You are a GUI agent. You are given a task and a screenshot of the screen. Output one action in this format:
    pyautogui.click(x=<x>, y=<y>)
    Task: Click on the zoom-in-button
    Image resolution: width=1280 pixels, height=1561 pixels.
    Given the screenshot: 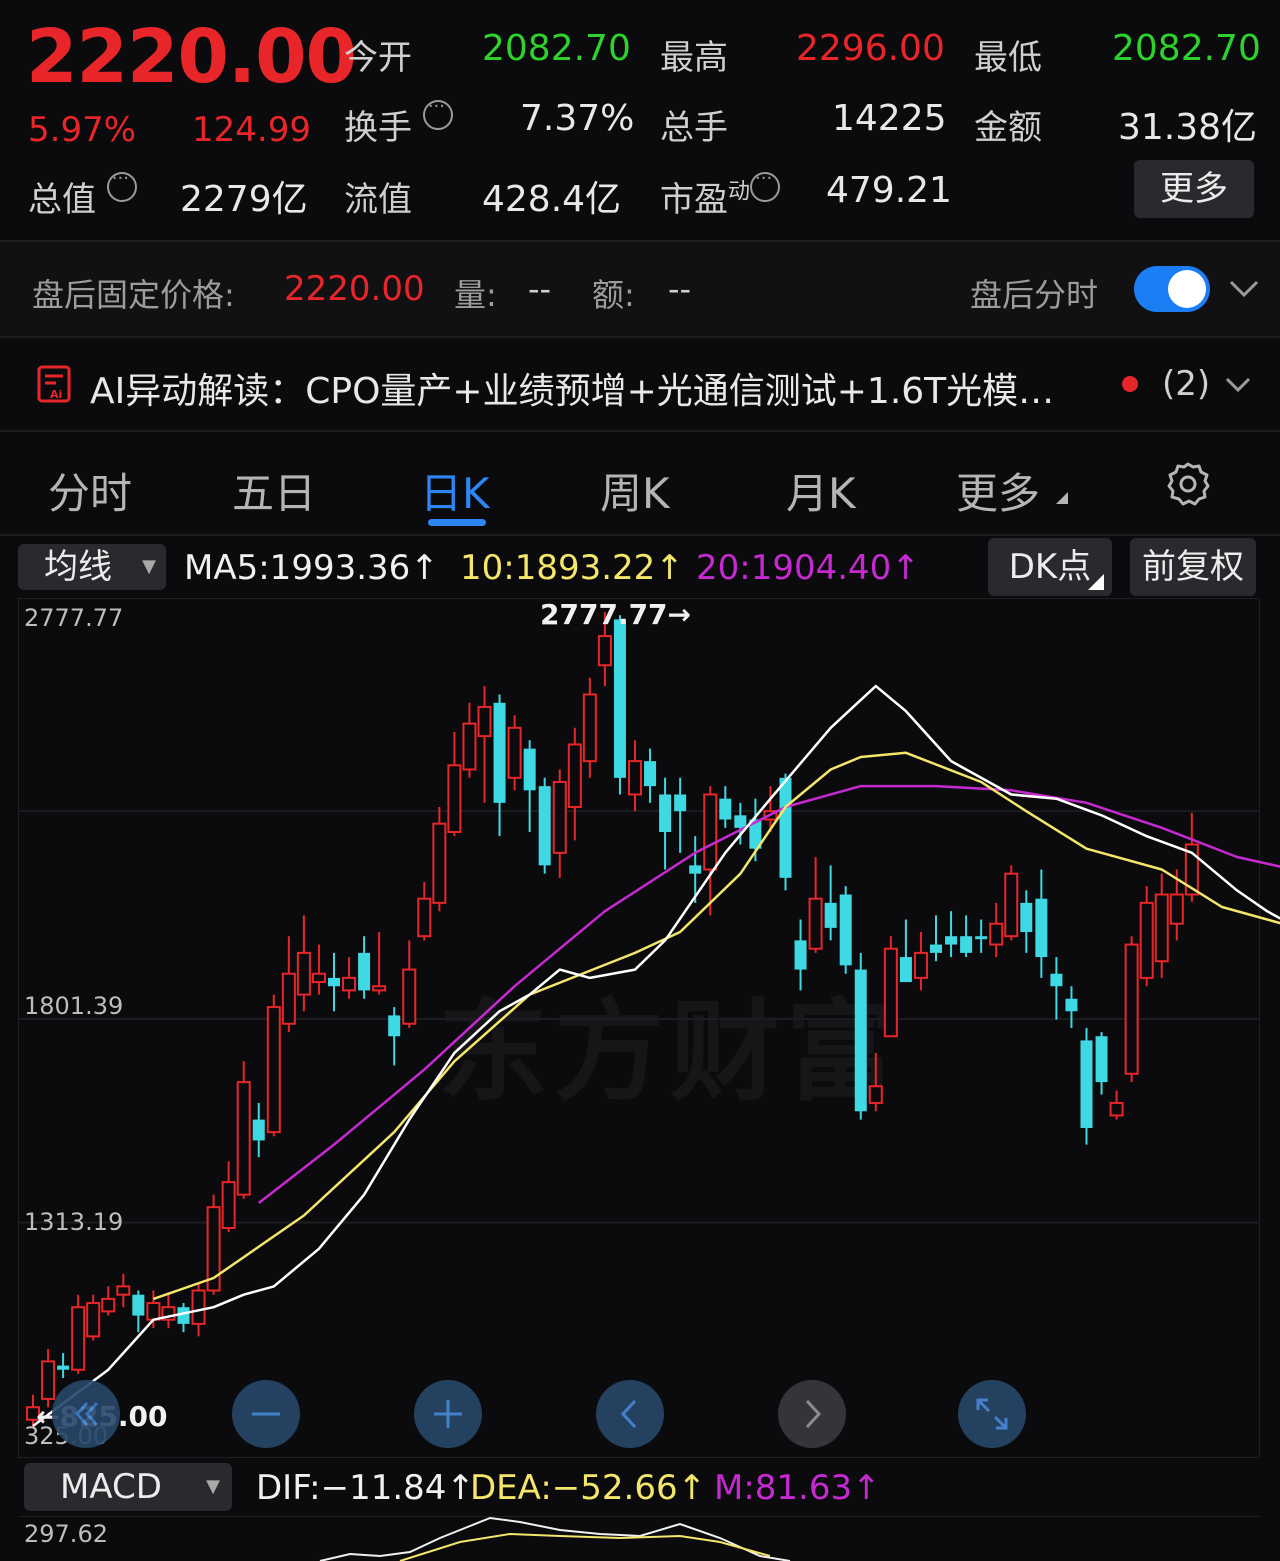 What is the action you would take?
    pyautogui.click(x=448, y=1414)
    